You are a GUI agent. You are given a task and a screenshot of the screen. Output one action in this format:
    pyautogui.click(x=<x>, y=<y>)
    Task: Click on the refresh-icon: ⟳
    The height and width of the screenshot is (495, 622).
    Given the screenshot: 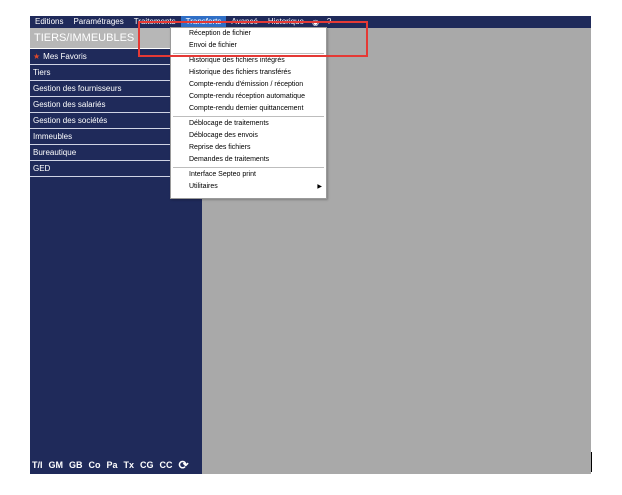 What is the action you would take?
    pyautogui.click(x=184, y=465)
    